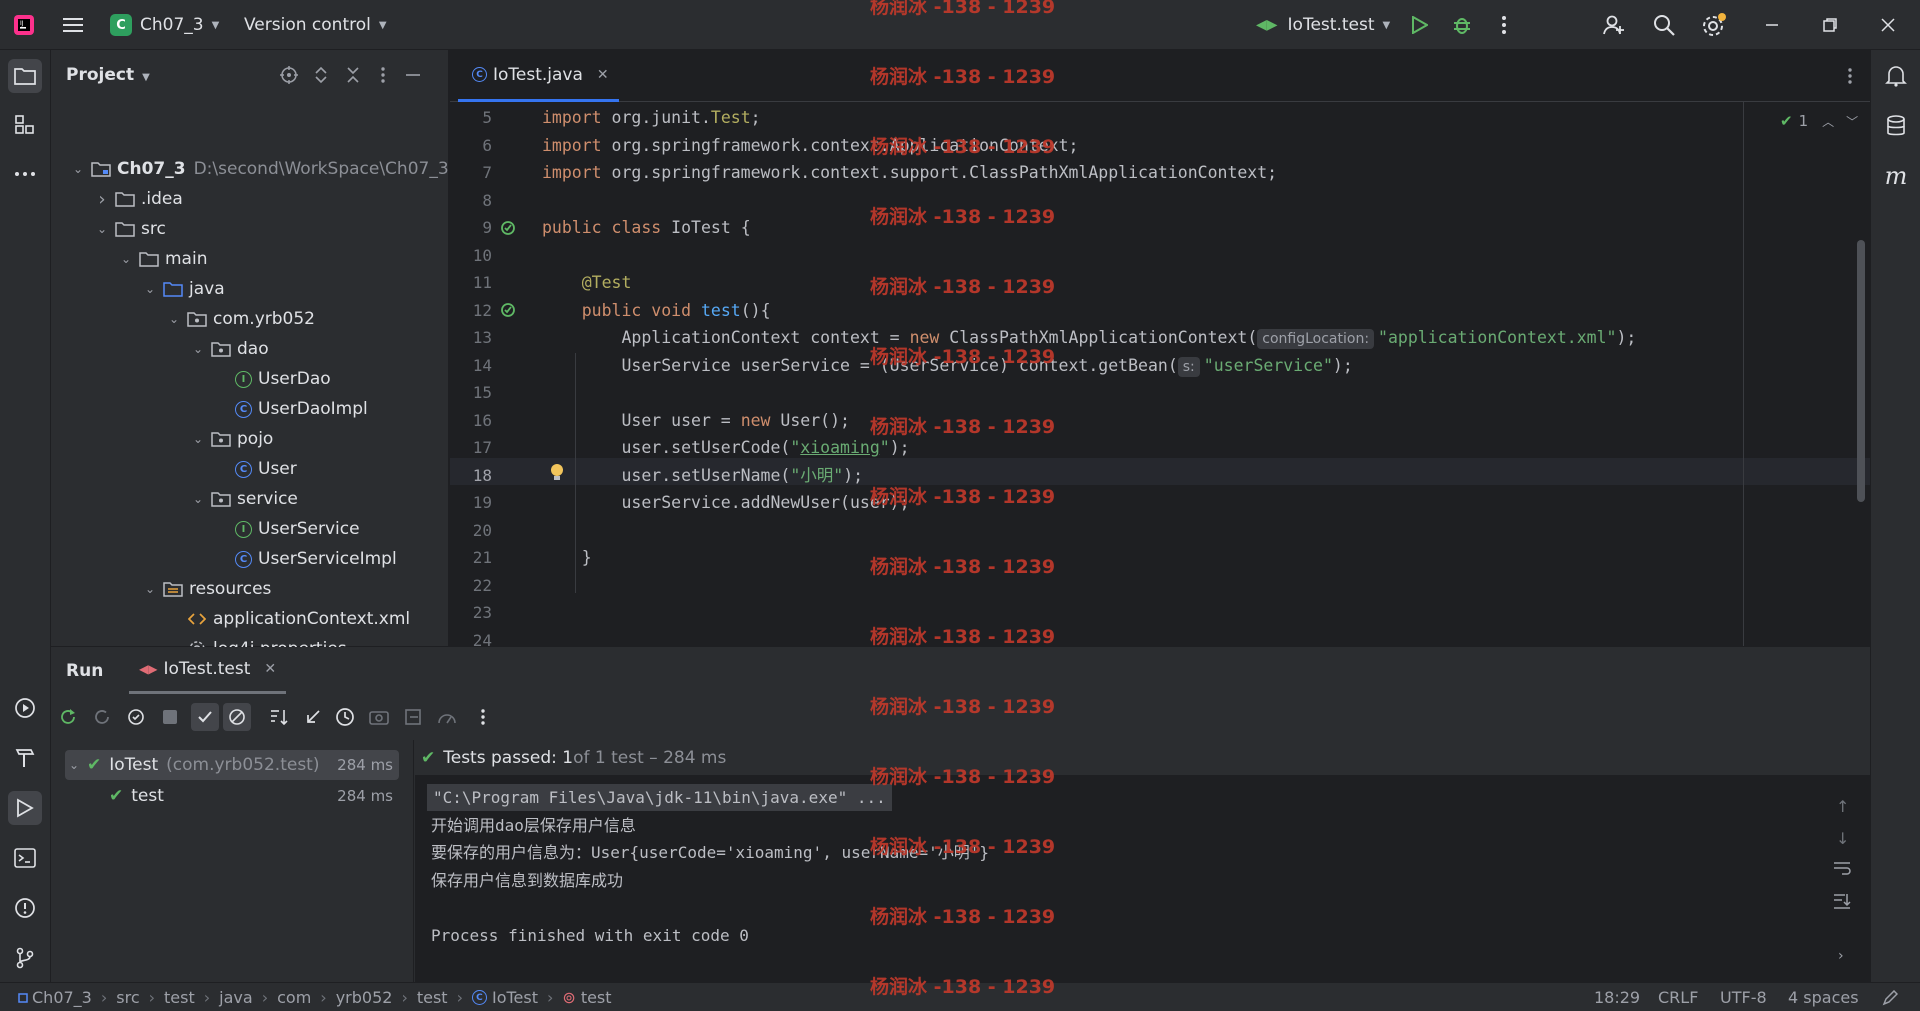 The width and height of the screenshot is (1920, 1011). I want to click on run-tab-iotest: ◀▶ IoTest.test ✕, so click(208, 670).